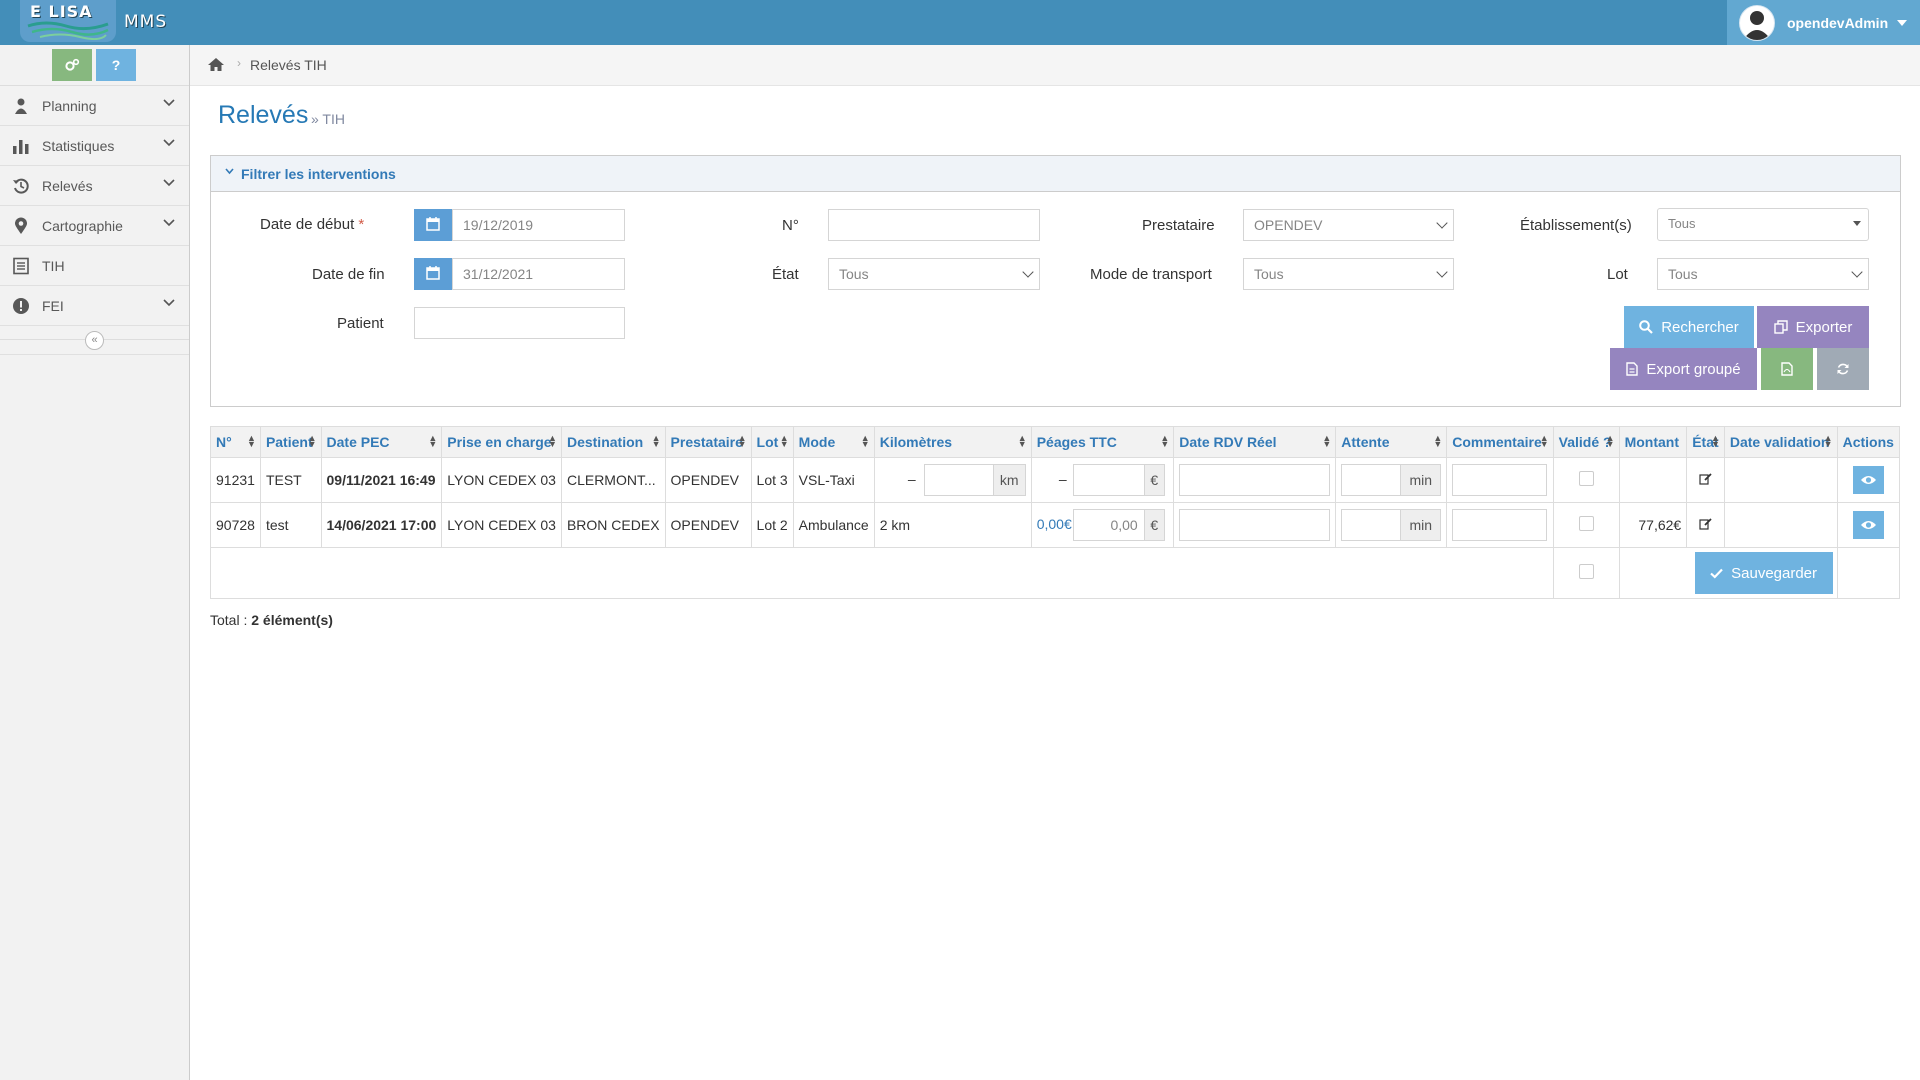 Image resolution: width=1920 pixels, height=1080 pixels. What do you see at coordinates (1255, 442) in the screenshot?
I see `col-header-date-rdv: Date RDV Réel ▲ ▼` at bounding box center [1255, 442].